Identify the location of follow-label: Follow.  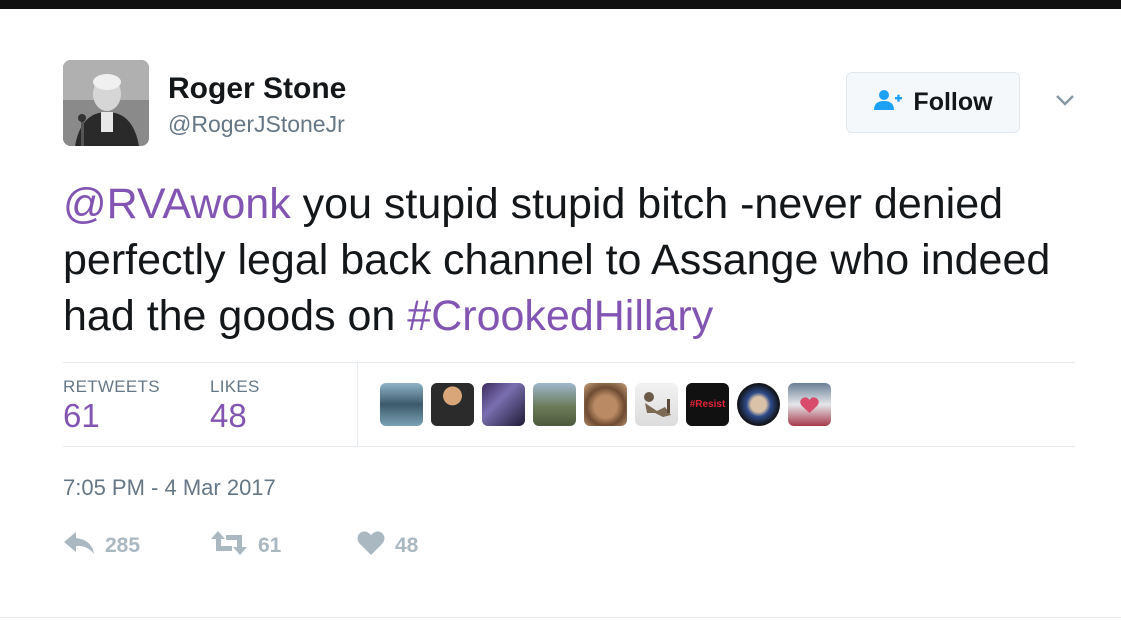
(953, 102).